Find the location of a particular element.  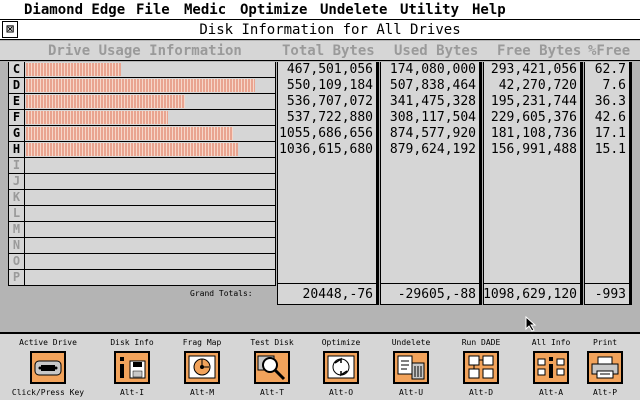

drive-row-o: O is located at coordinates (142, 262).